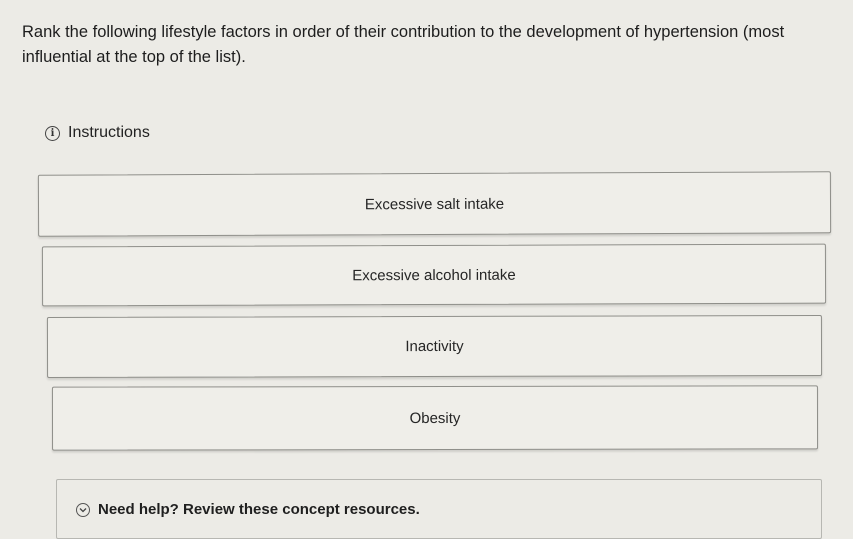 This screenshot has width=853, height=539. I want to click on rank-item-excessive-alcohol-intake: Excessive alcohol intake, so click(434, 275).